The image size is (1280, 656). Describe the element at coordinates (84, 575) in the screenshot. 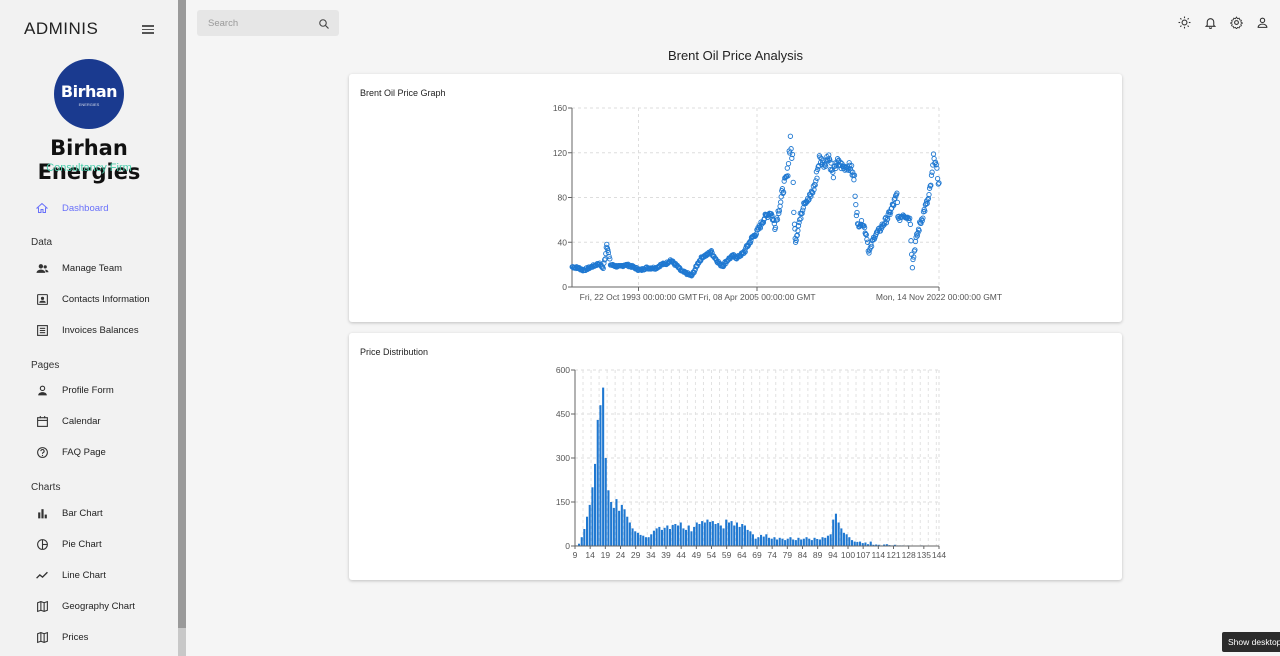

I see `sidebar-item-label: Line Chart` at that location.